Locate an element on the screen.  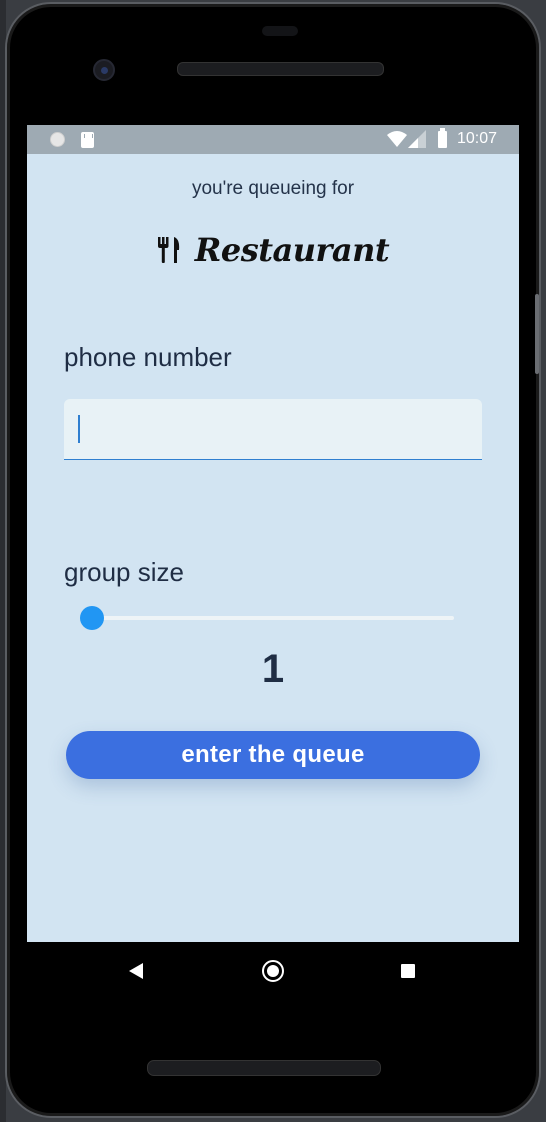
phone-number-field is located at coordinates (273, 429).